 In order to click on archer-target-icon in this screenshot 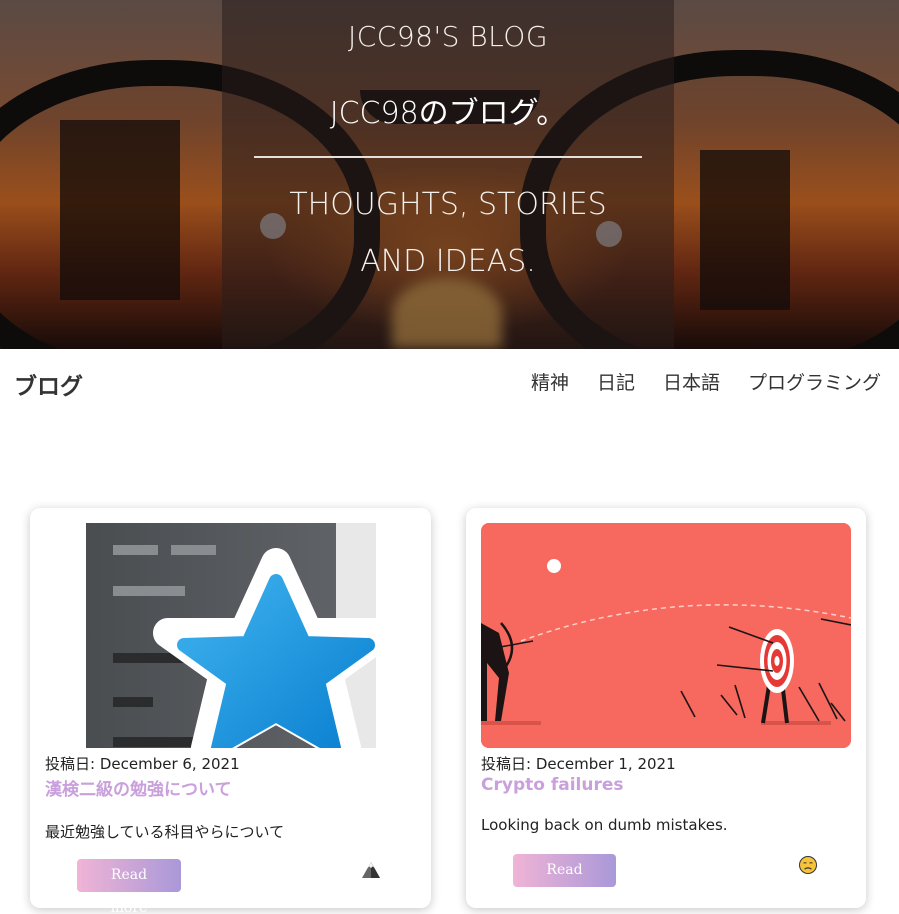, I will do `click(666, 635)`.